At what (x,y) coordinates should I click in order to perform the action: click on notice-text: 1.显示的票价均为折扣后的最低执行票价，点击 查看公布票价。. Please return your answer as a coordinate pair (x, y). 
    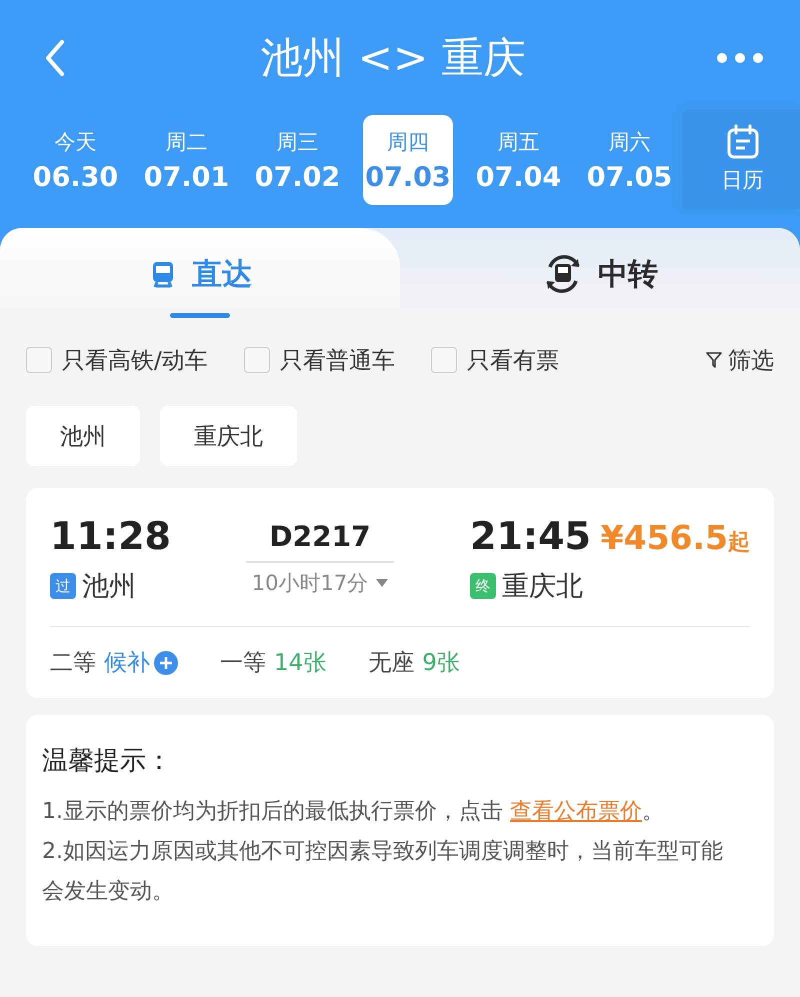
    Looking at the image, I should click on (353, 812).